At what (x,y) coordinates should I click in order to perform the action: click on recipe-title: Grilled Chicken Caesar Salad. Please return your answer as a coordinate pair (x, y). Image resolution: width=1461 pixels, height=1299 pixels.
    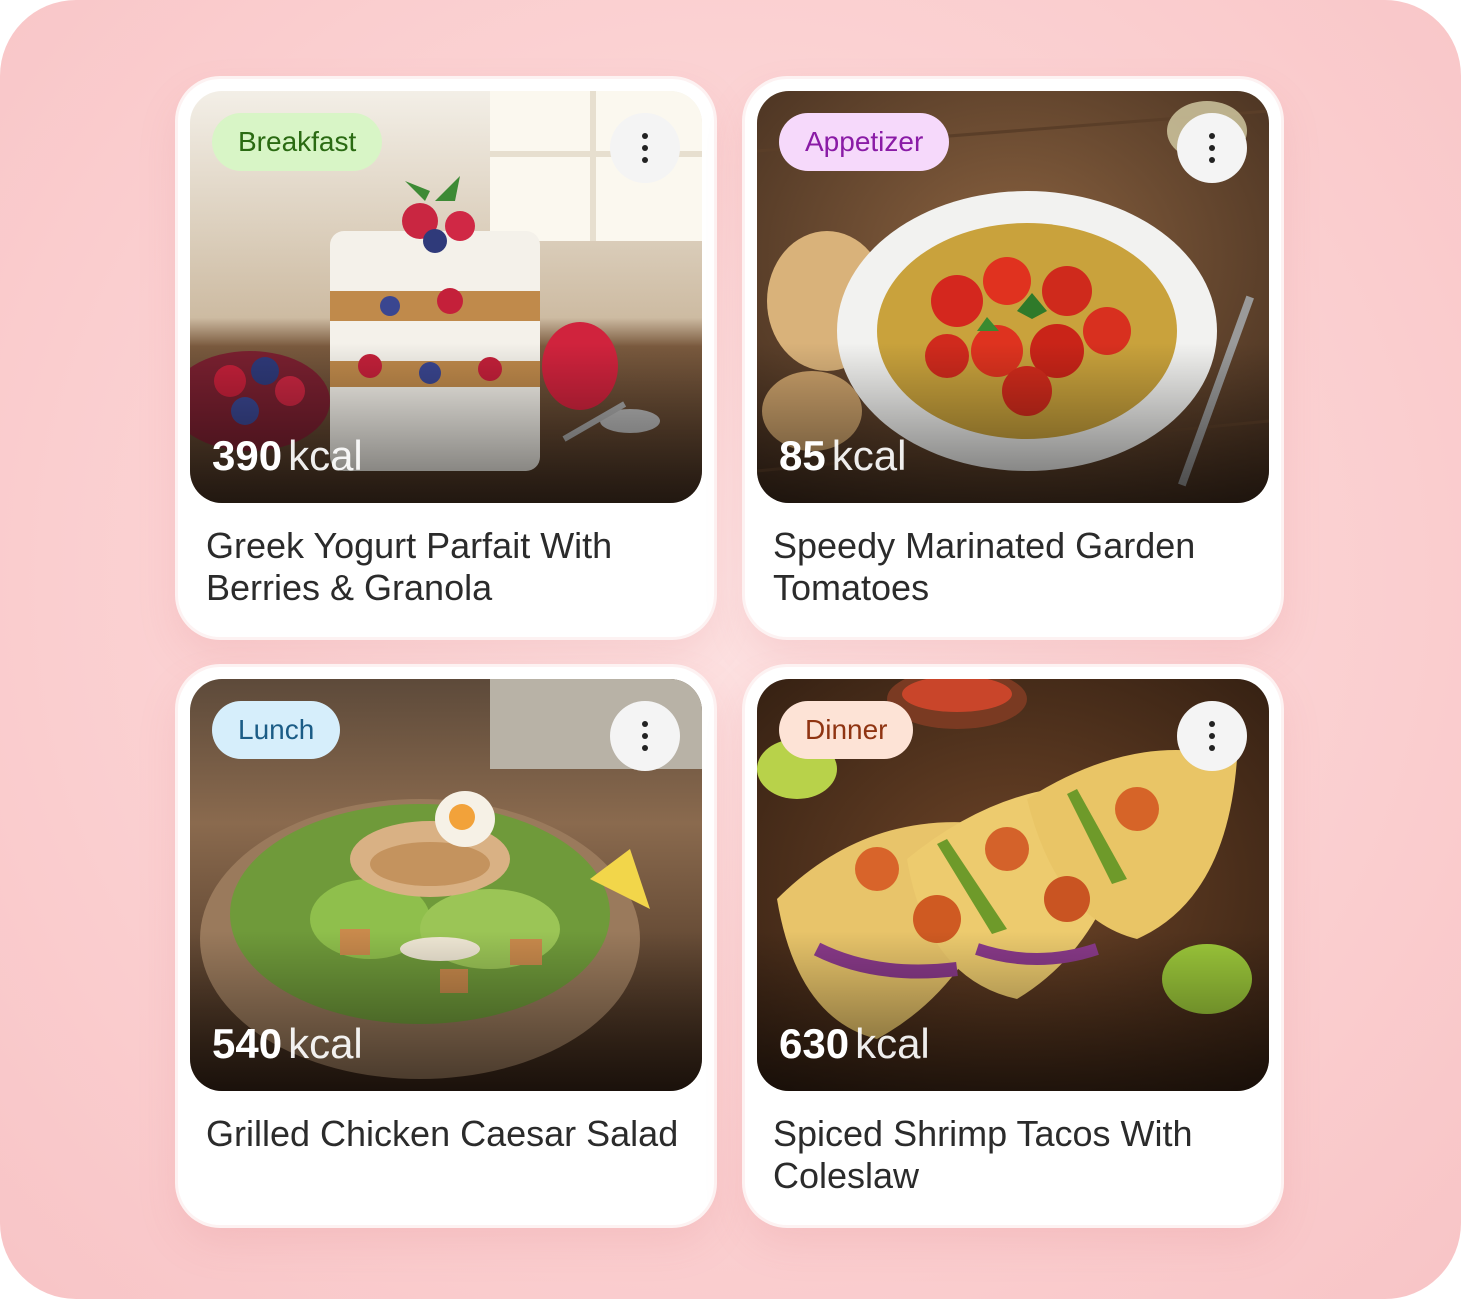
    Looking at the image, I should click on (451, 1134).